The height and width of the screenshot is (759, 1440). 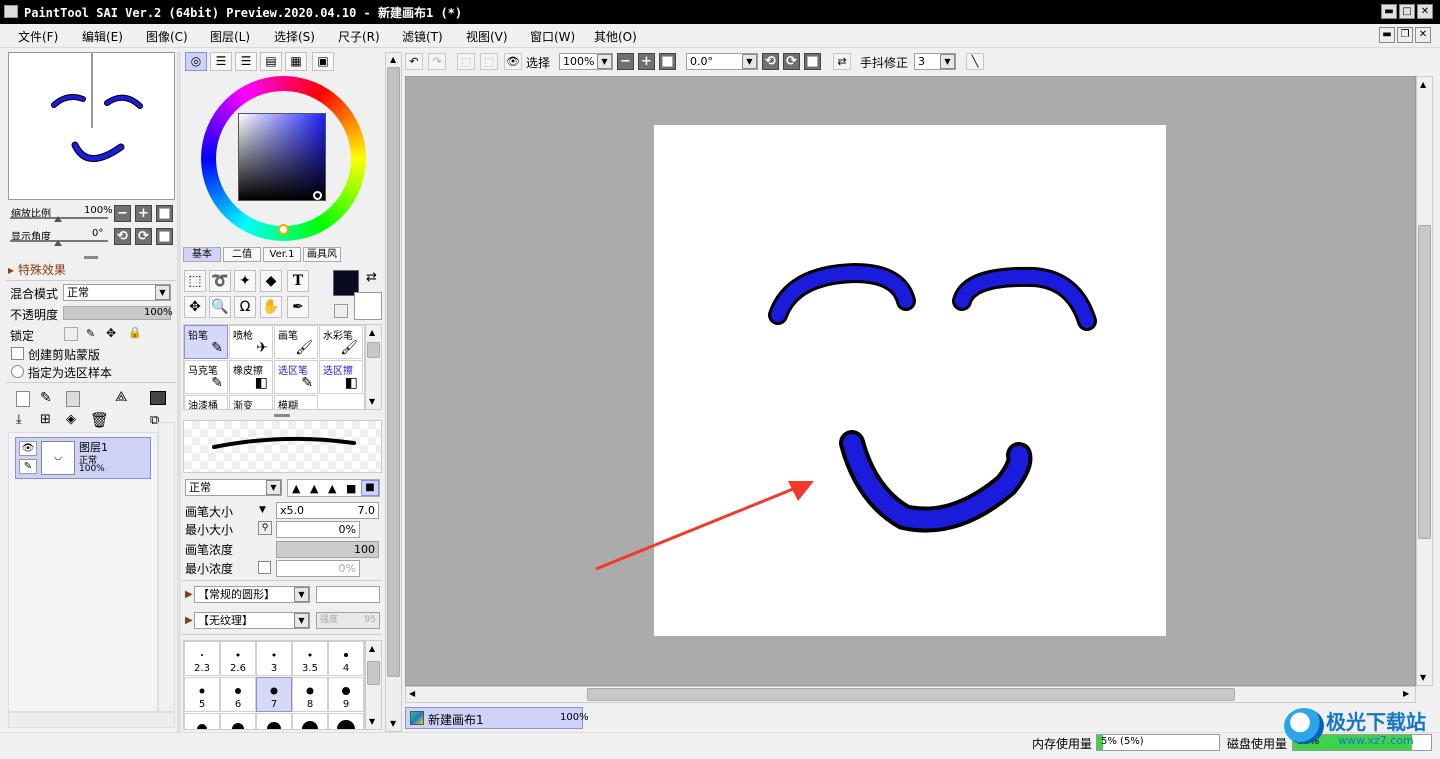 What do you see at coordinates (348, 594) in the screenshot?
I see `brush-shape-strength` at bounding box center [348, 594].